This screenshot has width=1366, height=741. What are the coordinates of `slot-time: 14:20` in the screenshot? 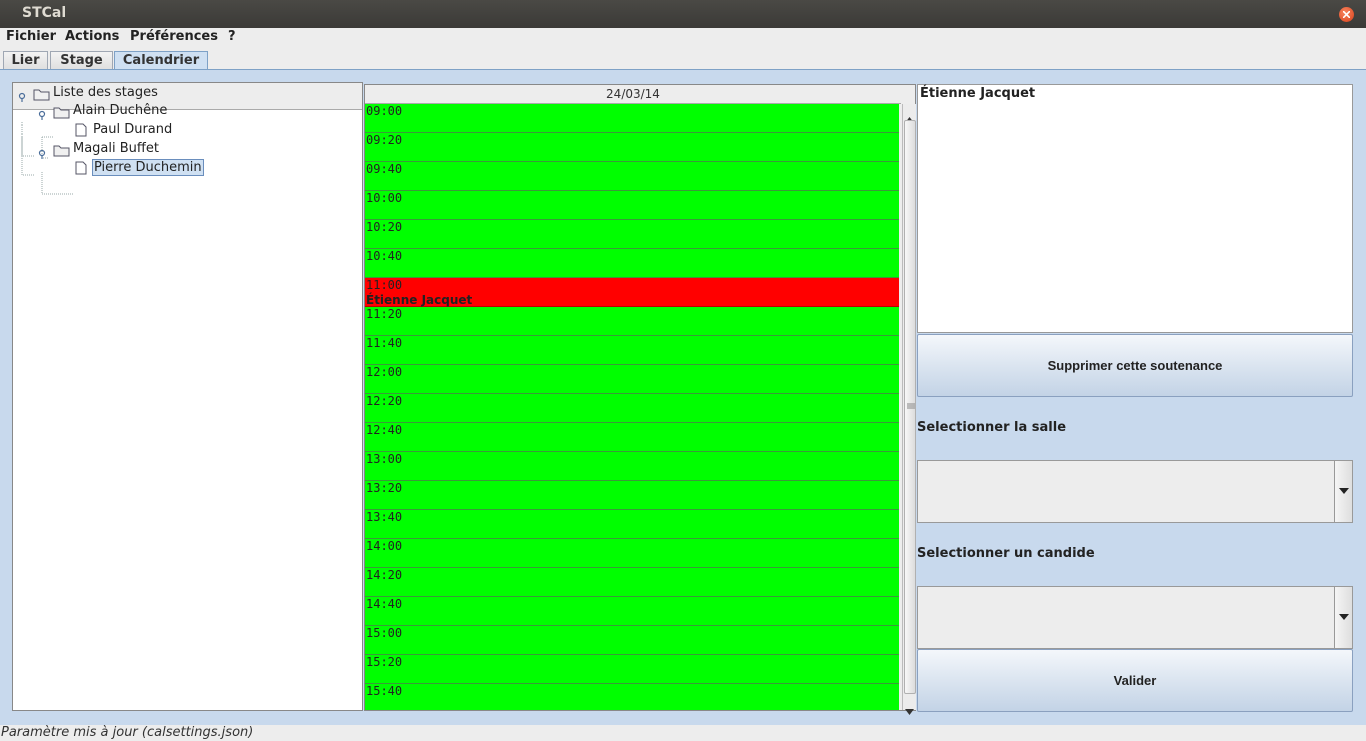 It's located at (384, 575).